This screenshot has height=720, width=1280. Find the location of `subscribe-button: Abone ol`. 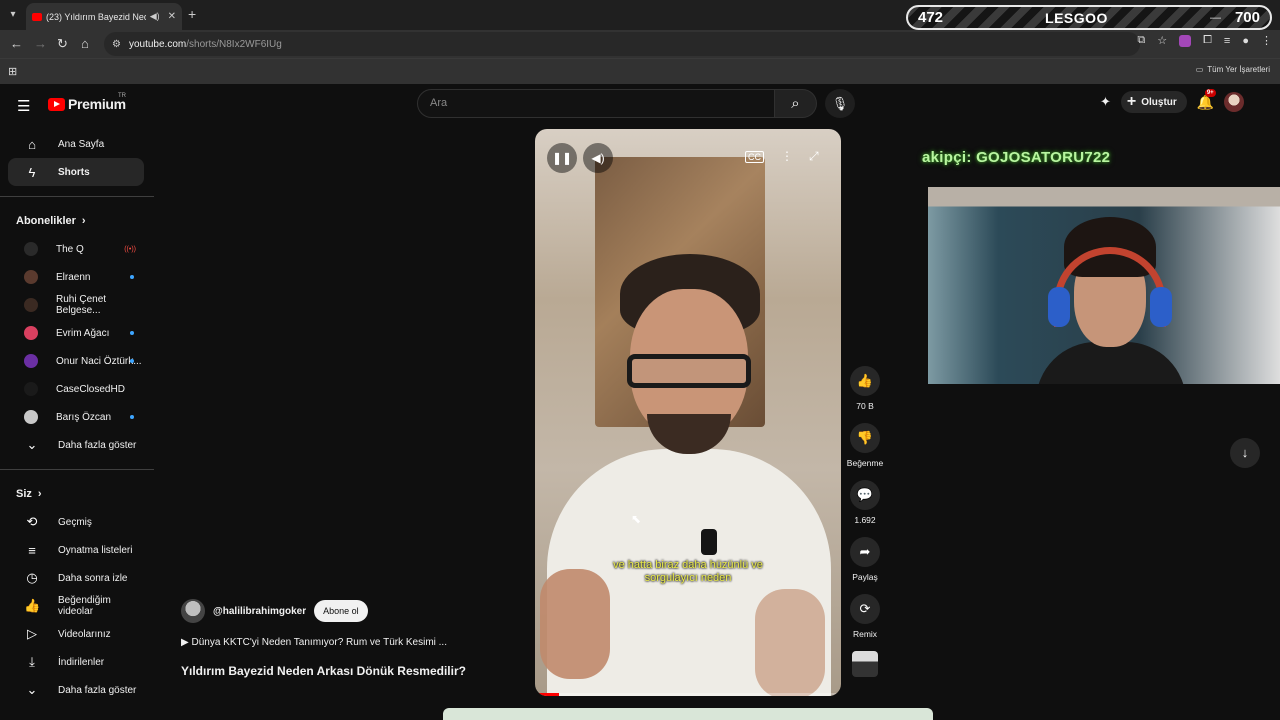

subscribe-button: Abone ol is located at coordinates (341, 611).